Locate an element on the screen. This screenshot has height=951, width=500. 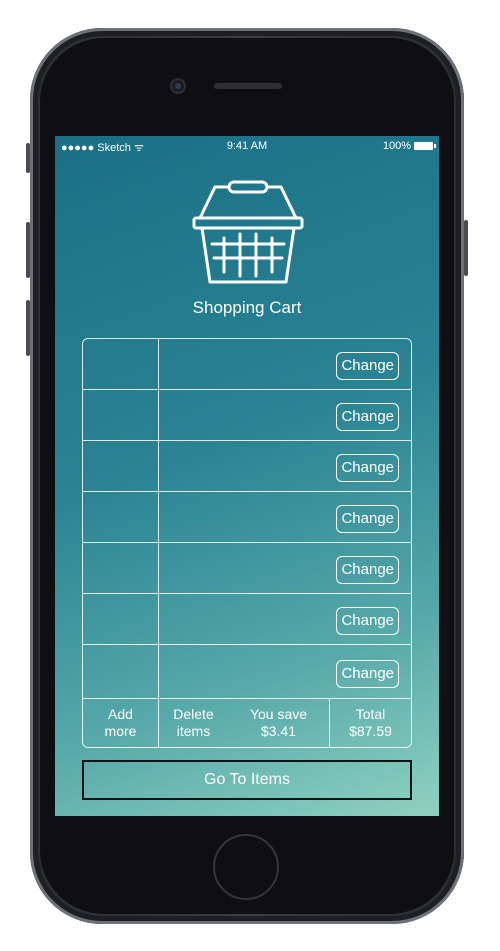
delete-items-button: Delete items is located at coordinates (193, 723).